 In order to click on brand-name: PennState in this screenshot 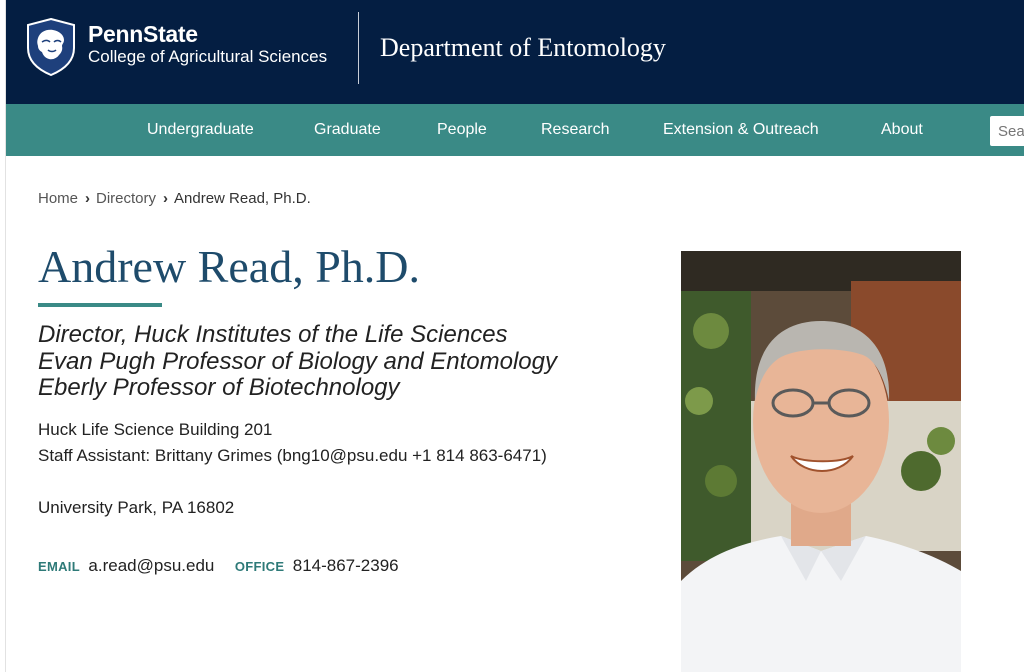, I will do `click(143, 34)`.